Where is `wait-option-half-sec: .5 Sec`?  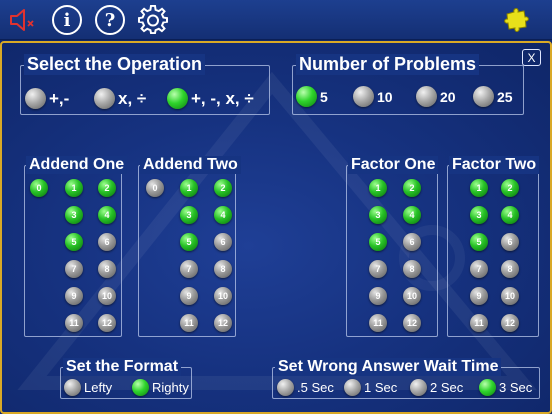
wait-option-half-sec: .5 Sec is located at coordinates (305, 387).